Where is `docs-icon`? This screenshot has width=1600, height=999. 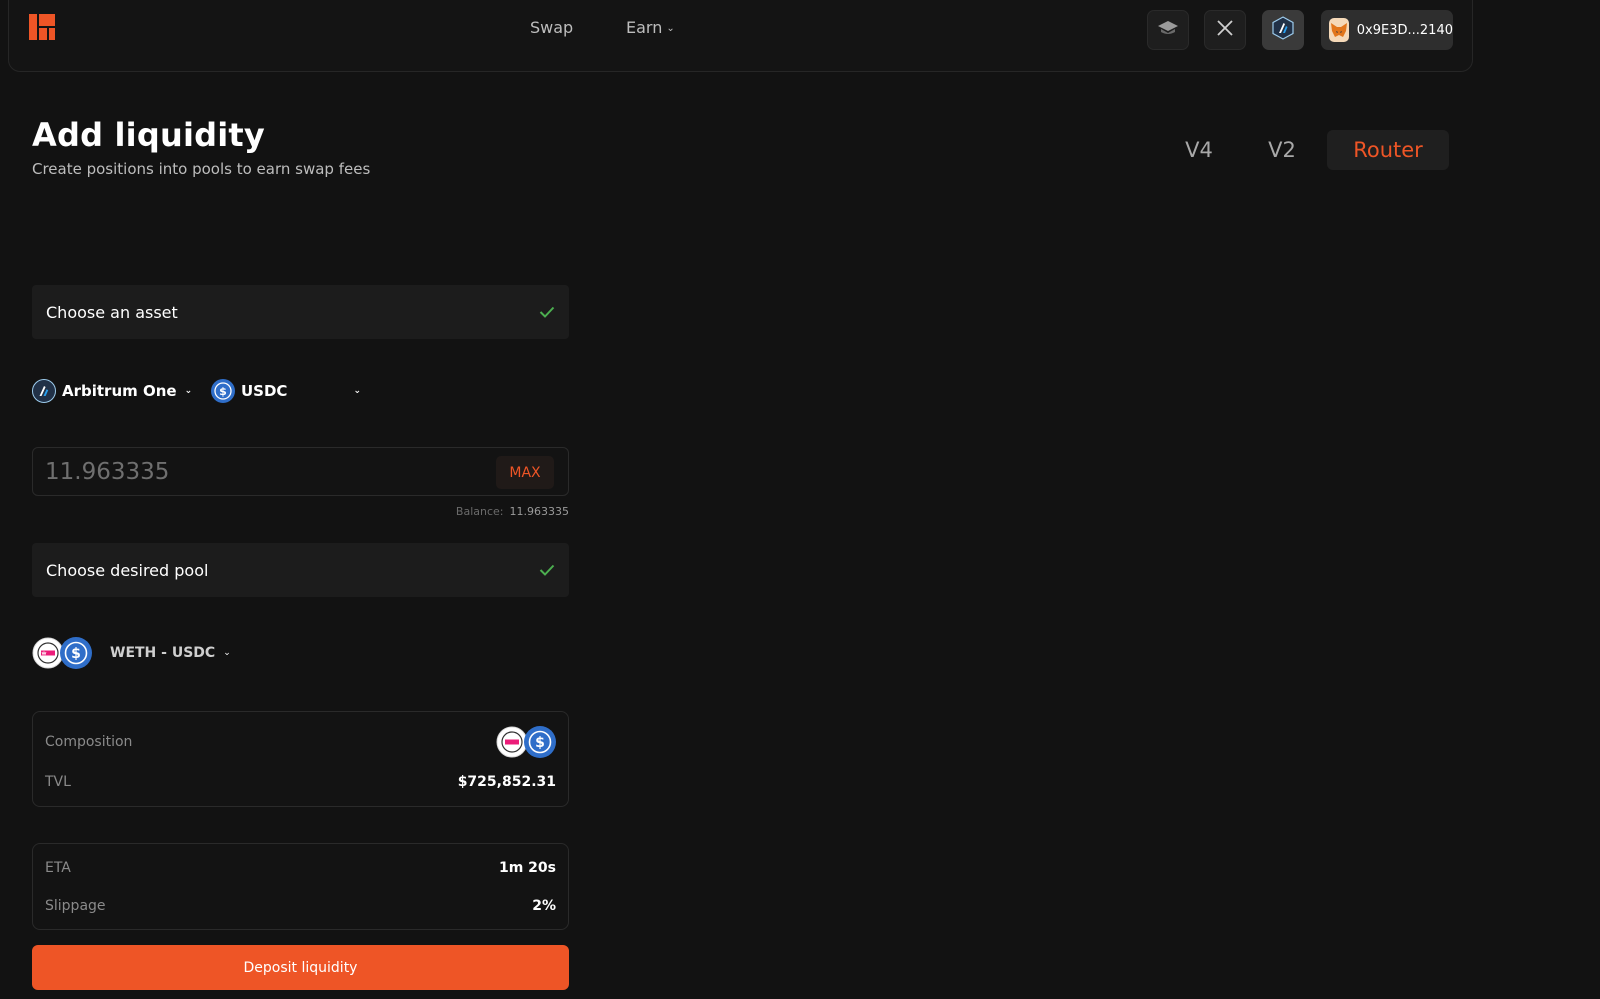 docs-icon is located at coordinates (1168, 30).